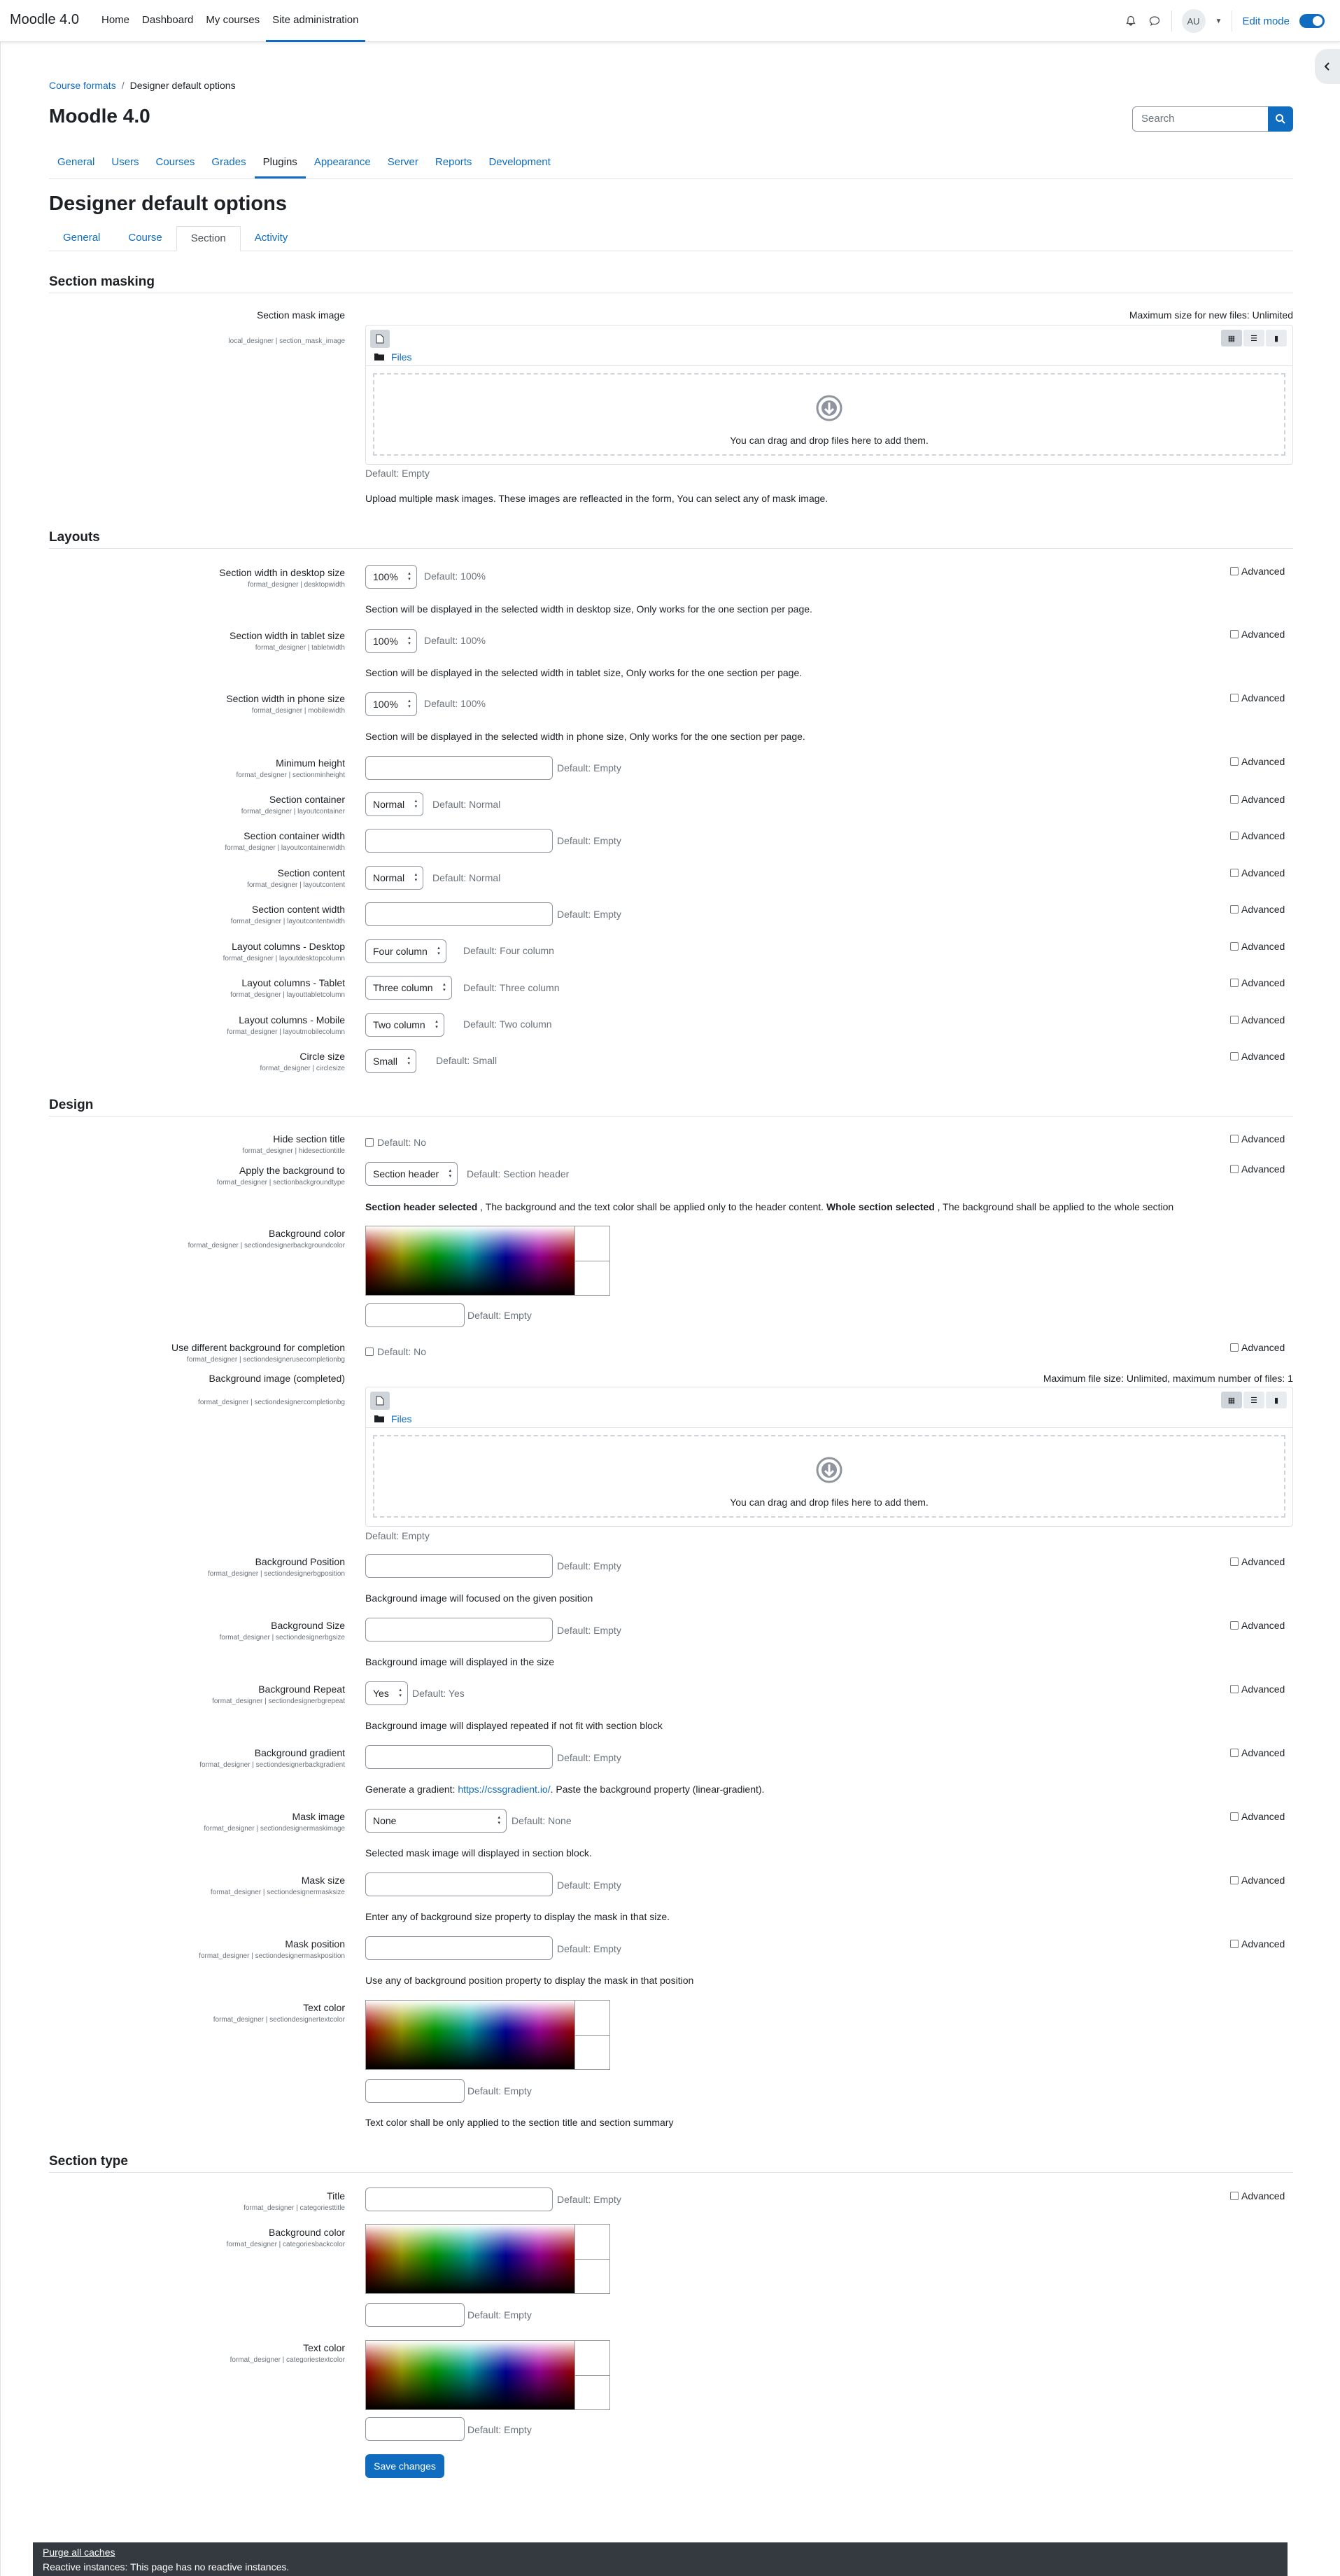 The width and height of the screenshot is (1340, 2576). What do you see at coordinates (412, 1174) in the screenshot?
I see `apply-background-select: Section header` at bounding box center [412, 1174].